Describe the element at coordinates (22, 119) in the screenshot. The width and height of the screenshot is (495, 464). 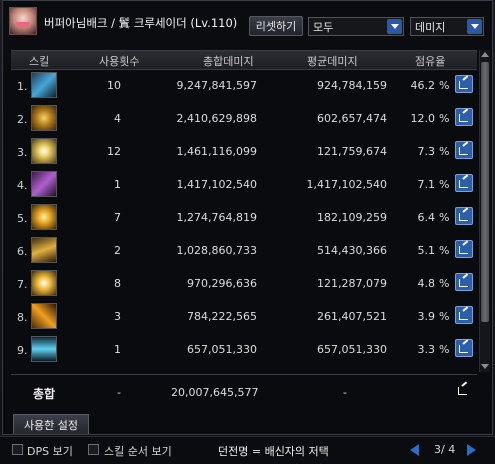
I see `row-rank: 2.` at that location.